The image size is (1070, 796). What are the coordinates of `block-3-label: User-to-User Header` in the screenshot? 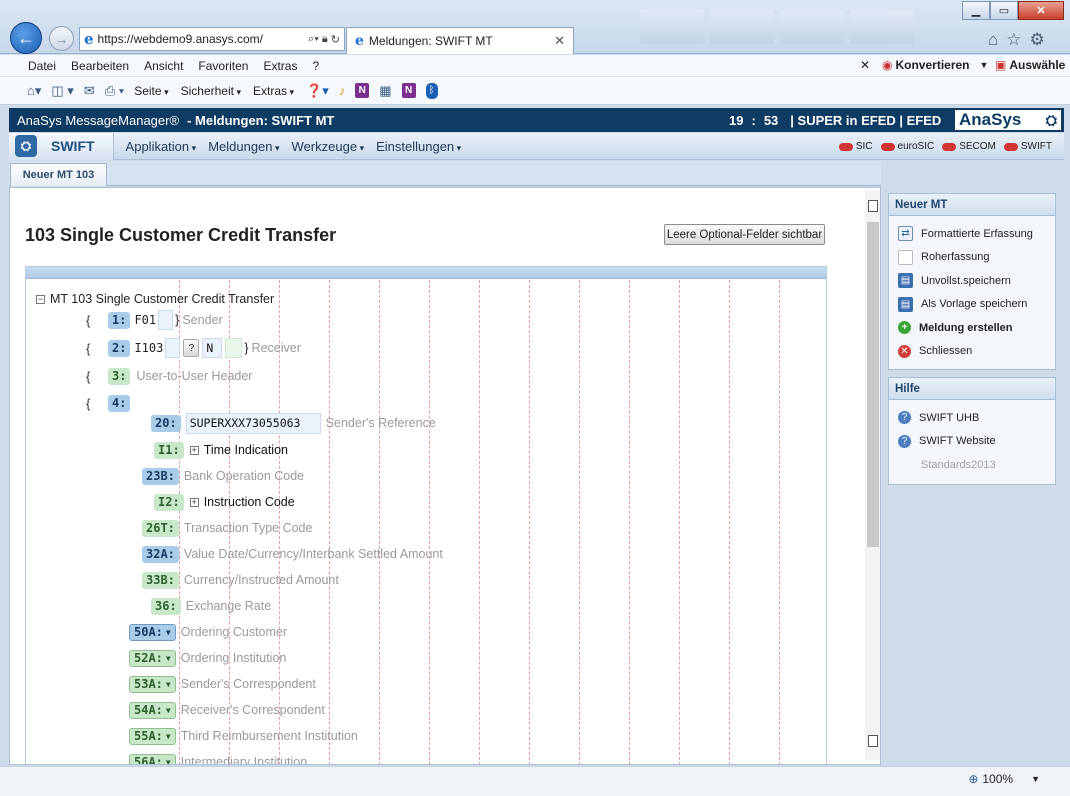 It's located at (194, 376).